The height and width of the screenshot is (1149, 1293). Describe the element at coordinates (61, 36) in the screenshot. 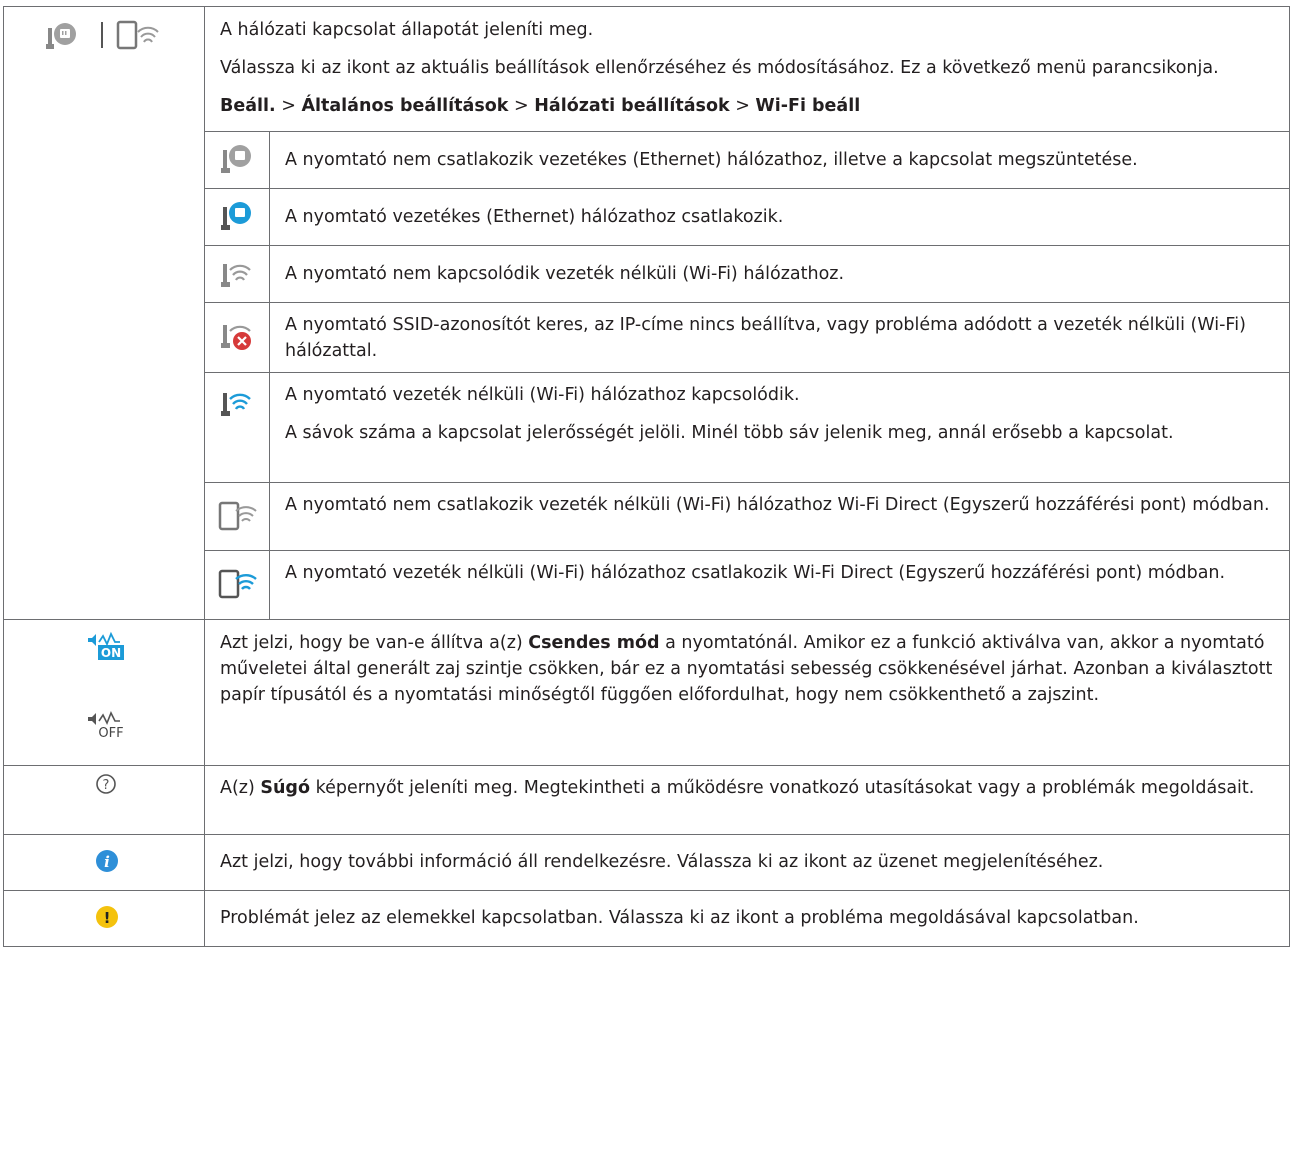

I see `ethernet-status-icon` at that location.